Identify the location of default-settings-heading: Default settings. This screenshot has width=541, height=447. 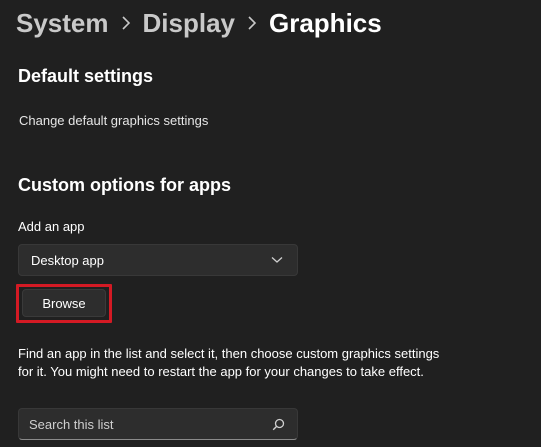
(86, 76).